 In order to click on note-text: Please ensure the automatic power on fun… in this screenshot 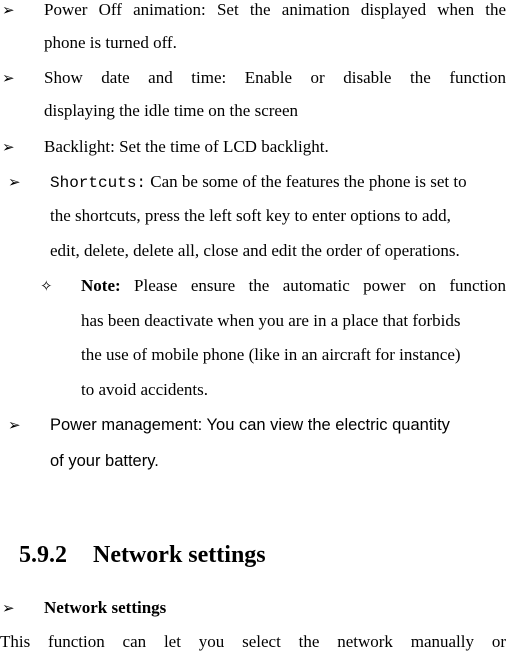, I will do `click(313, 285)`.